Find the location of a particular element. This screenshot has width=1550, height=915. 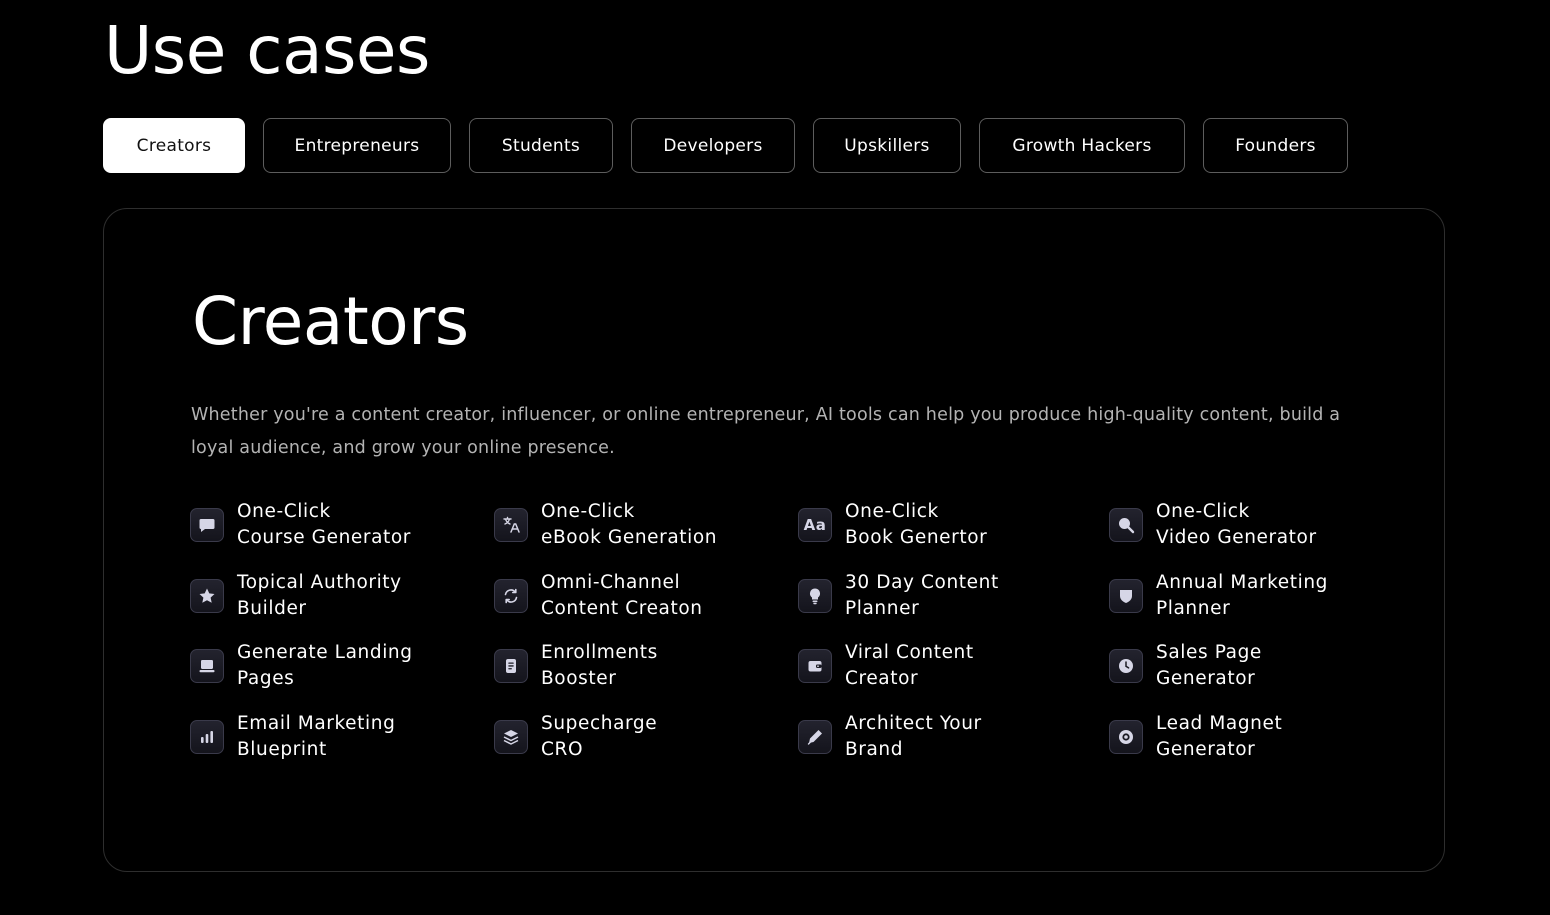

tab-growth-hackers: Growth Hackers is located at coordinates (1082, 145).